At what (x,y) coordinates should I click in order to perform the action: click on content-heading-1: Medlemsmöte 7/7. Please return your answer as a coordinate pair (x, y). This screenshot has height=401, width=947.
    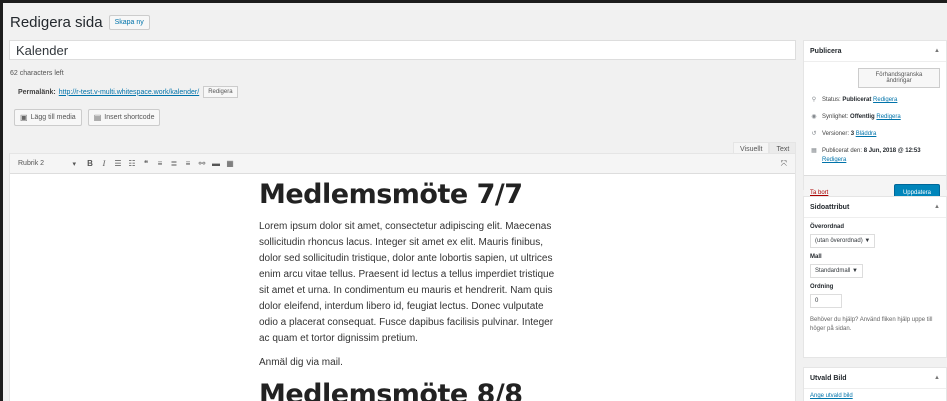
    Looking at the image, I should click on (391, 194).